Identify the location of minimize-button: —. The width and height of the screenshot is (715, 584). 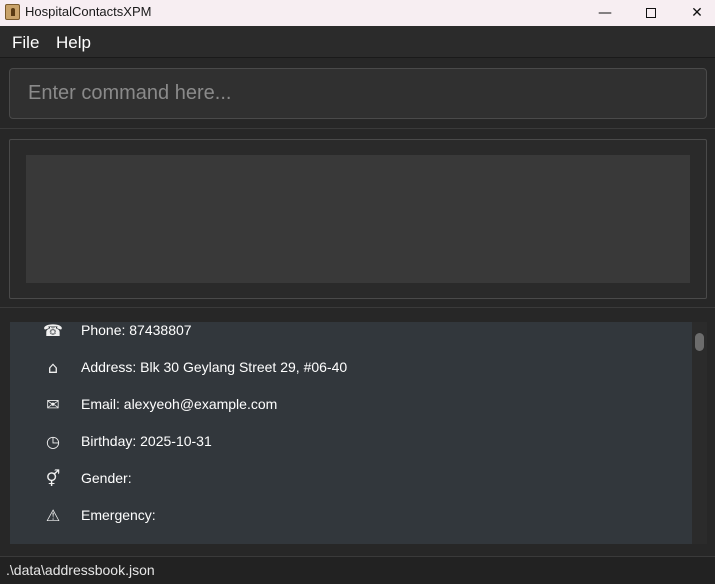
(605, 13).